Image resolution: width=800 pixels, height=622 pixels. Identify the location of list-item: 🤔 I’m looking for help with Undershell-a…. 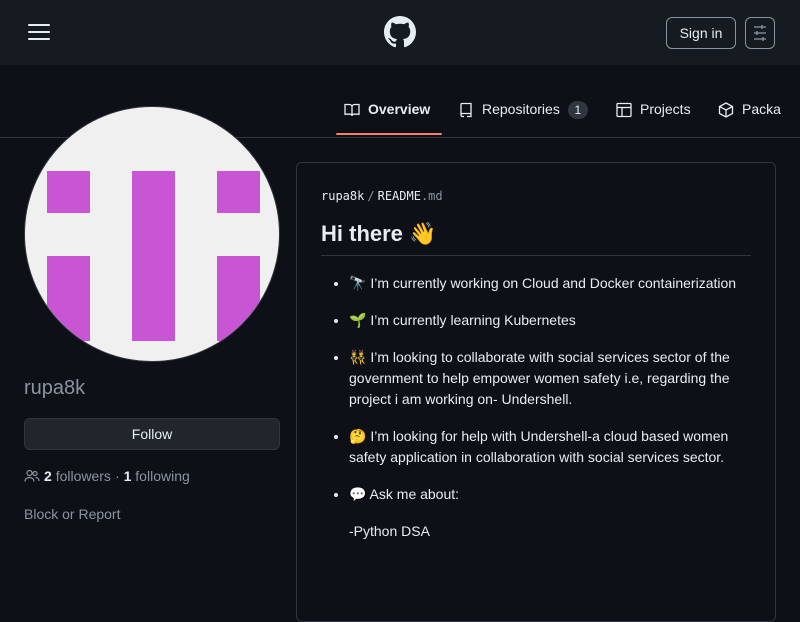
(544, 447).